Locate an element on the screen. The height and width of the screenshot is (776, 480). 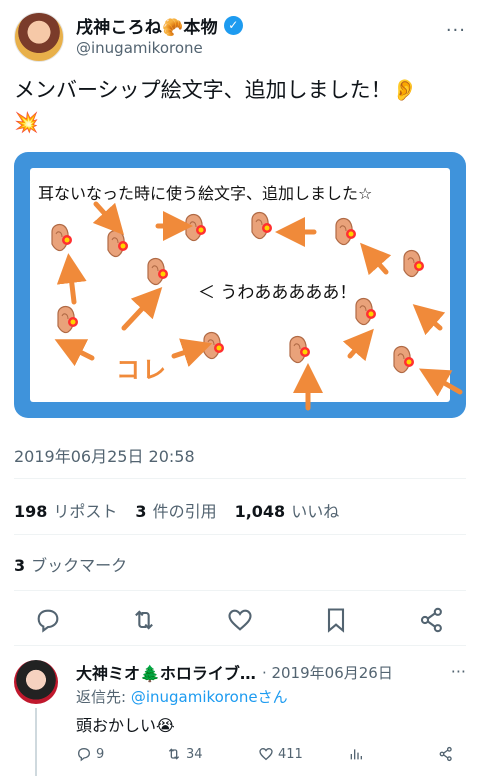
bookmarks-stat: 3 ブックマーク is located at coordinates (70, 564).